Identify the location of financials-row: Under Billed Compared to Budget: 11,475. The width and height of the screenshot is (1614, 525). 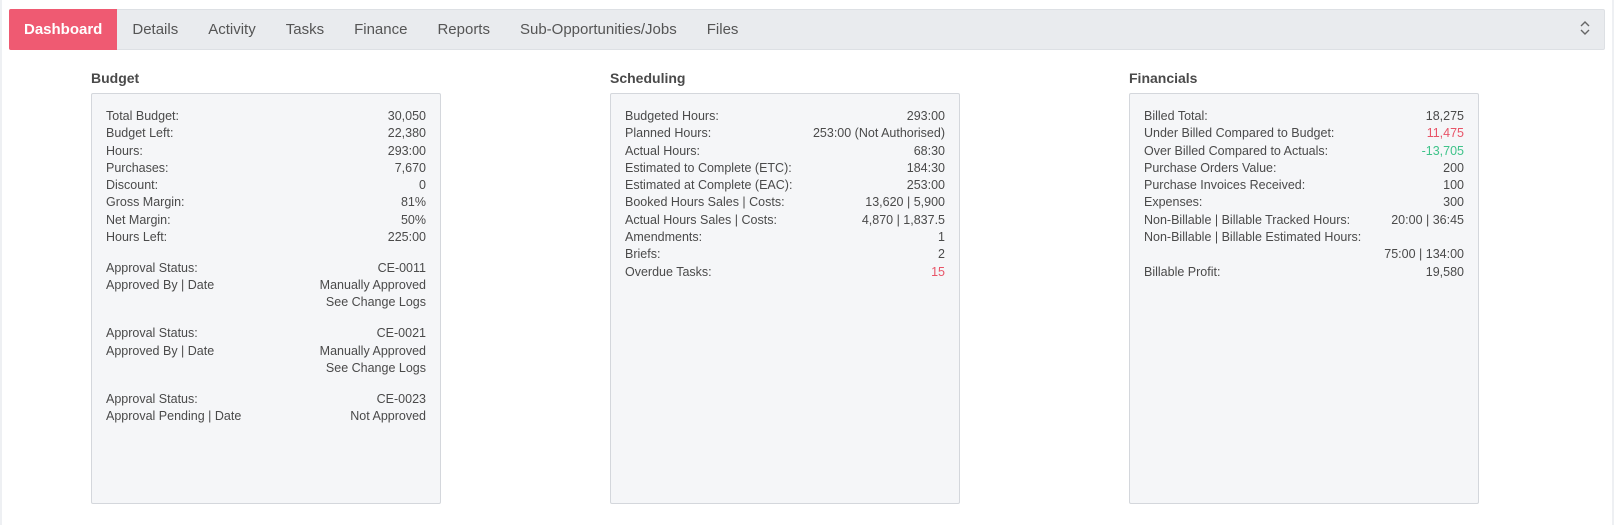
(1304, 133).